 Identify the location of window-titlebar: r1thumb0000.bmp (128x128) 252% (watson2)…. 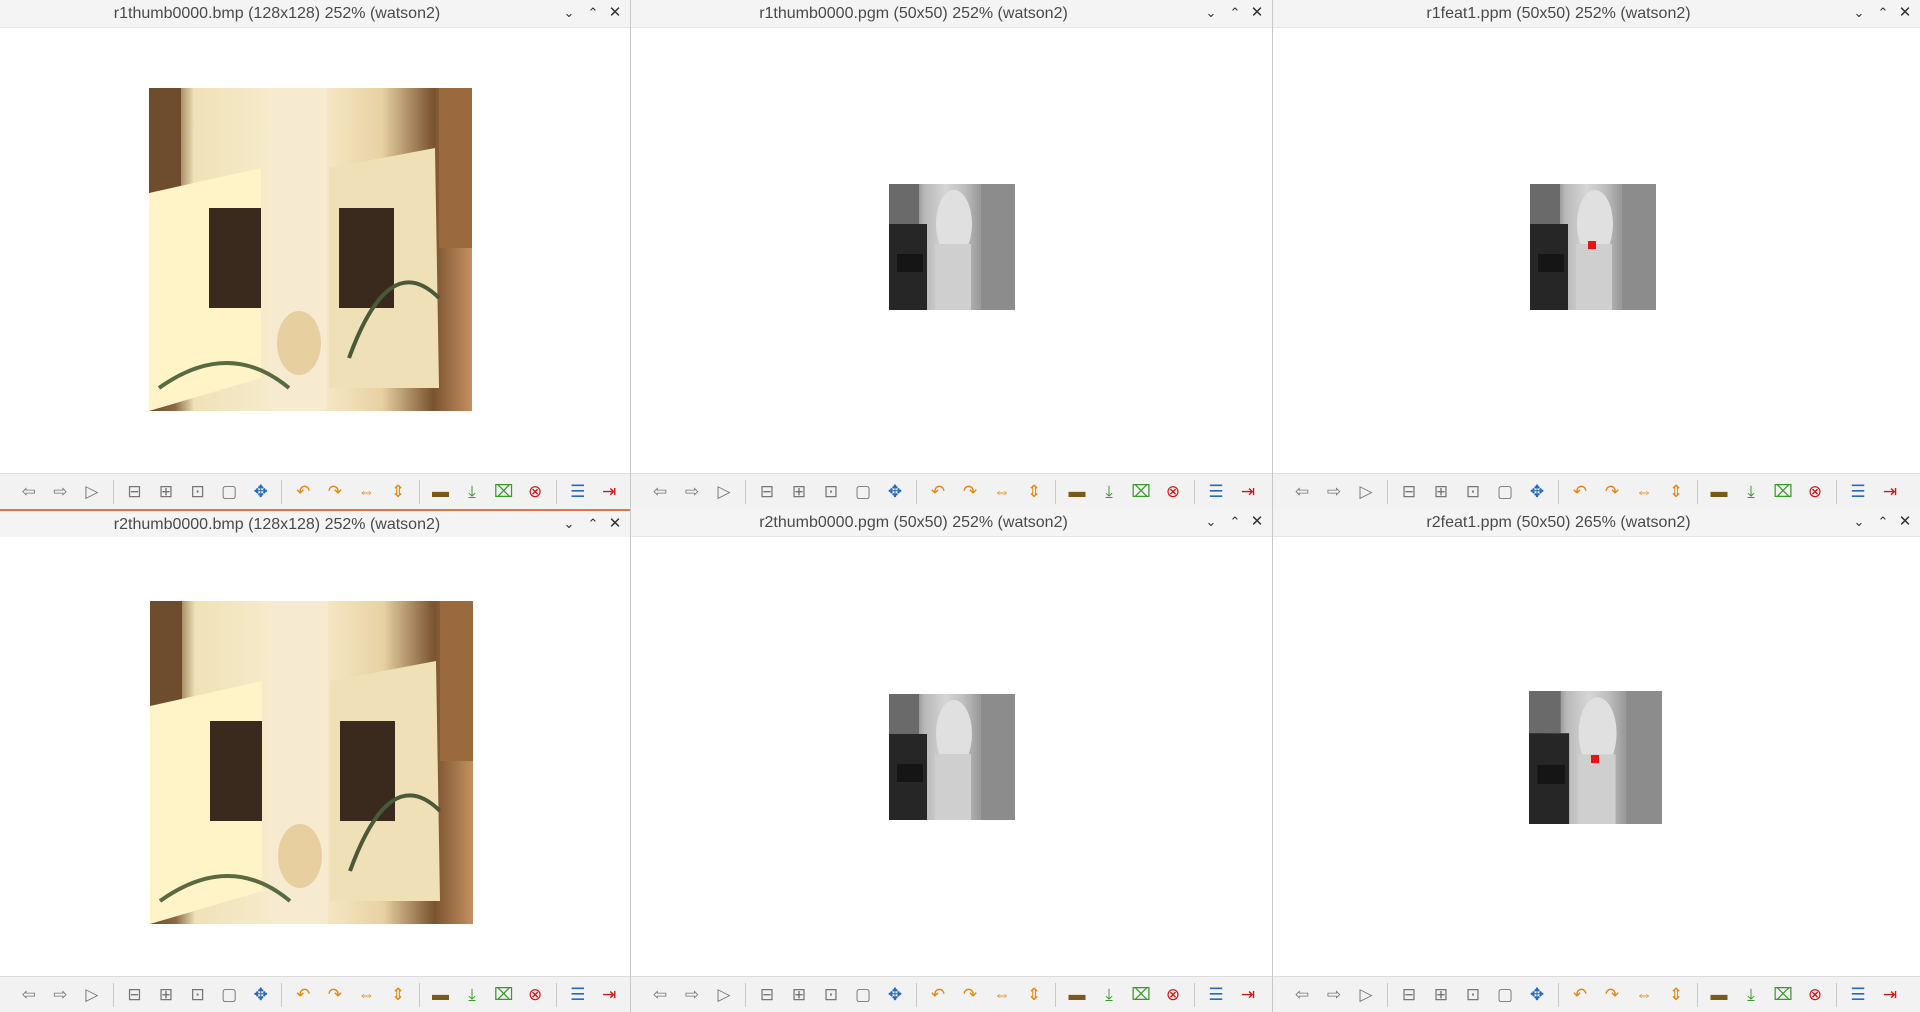
(315, 14).